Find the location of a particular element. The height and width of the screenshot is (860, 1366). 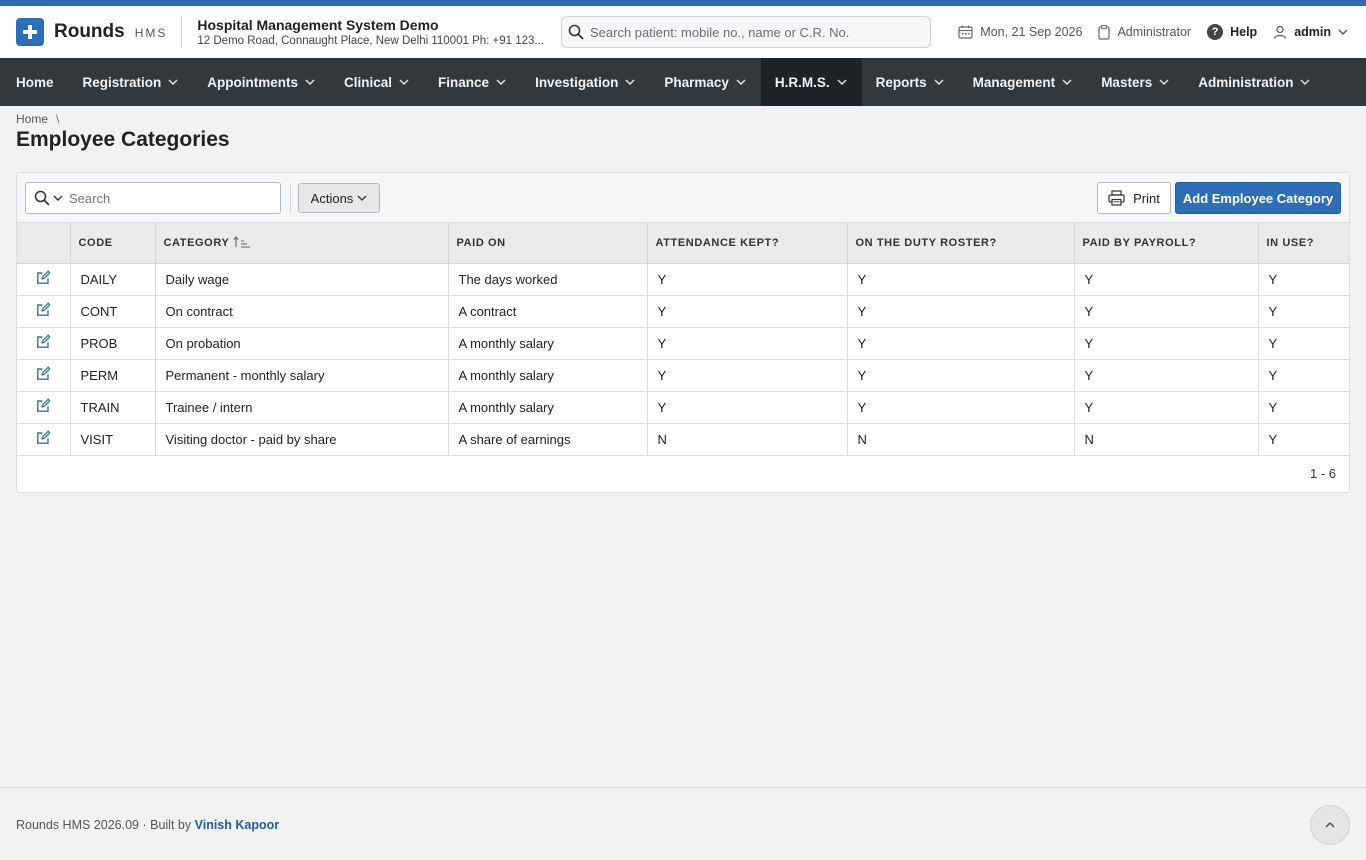

nav-label: Appointments is located at coordinates (253, 82).